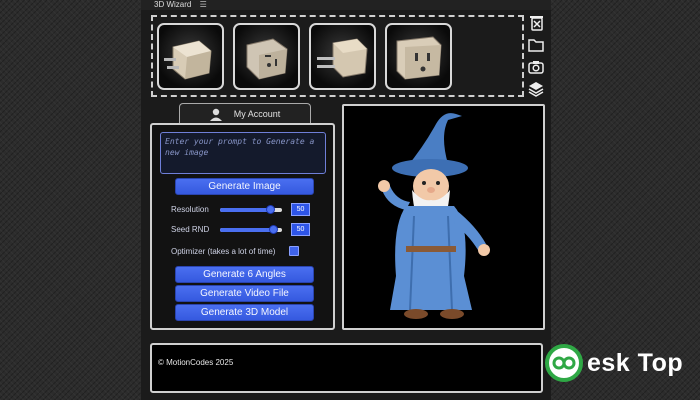 This screenshot has width=700, height=400. Describe the element at coordinates (434, 216) in the screenshot. I see `wizard-image` at that location.